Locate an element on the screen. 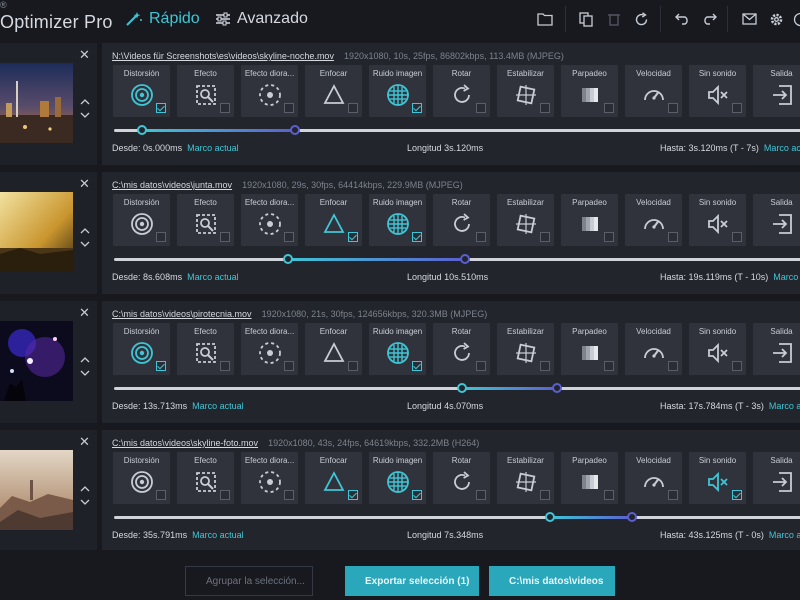 The height and width of the screenshot is (600, 800). delete-button is located at coordinates (614, 19).